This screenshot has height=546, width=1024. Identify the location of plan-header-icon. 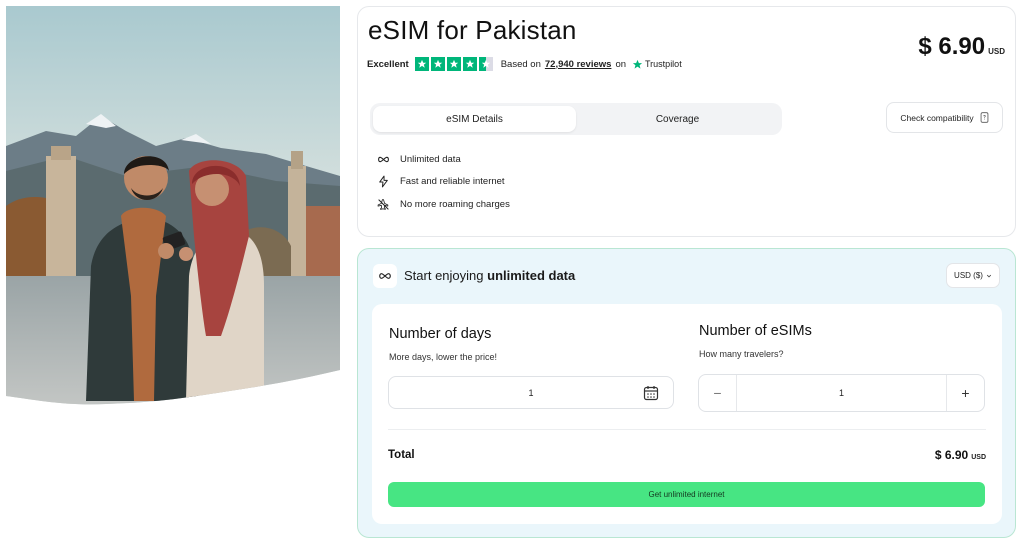
(385, 276).